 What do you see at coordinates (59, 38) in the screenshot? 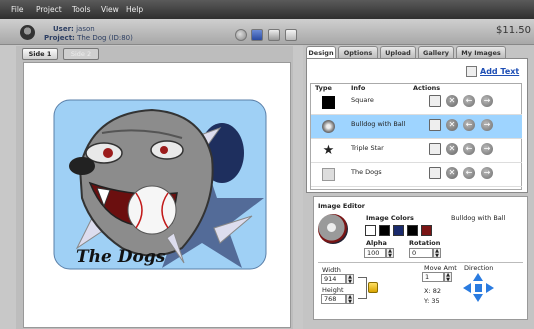
I see `project-label: Project:` at bounding box center [59, 38].